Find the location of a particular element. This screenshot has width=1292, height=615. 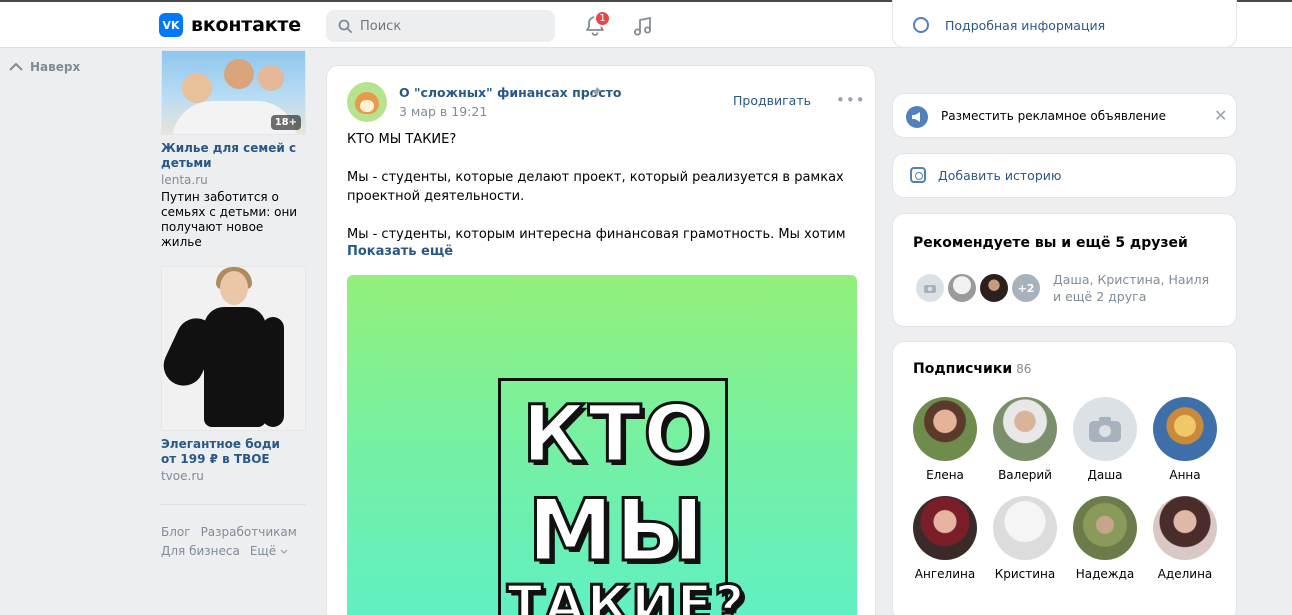

footer-links: Блог Разработчикам Для бизнеса Ещё is located at coordinates (233, 542).